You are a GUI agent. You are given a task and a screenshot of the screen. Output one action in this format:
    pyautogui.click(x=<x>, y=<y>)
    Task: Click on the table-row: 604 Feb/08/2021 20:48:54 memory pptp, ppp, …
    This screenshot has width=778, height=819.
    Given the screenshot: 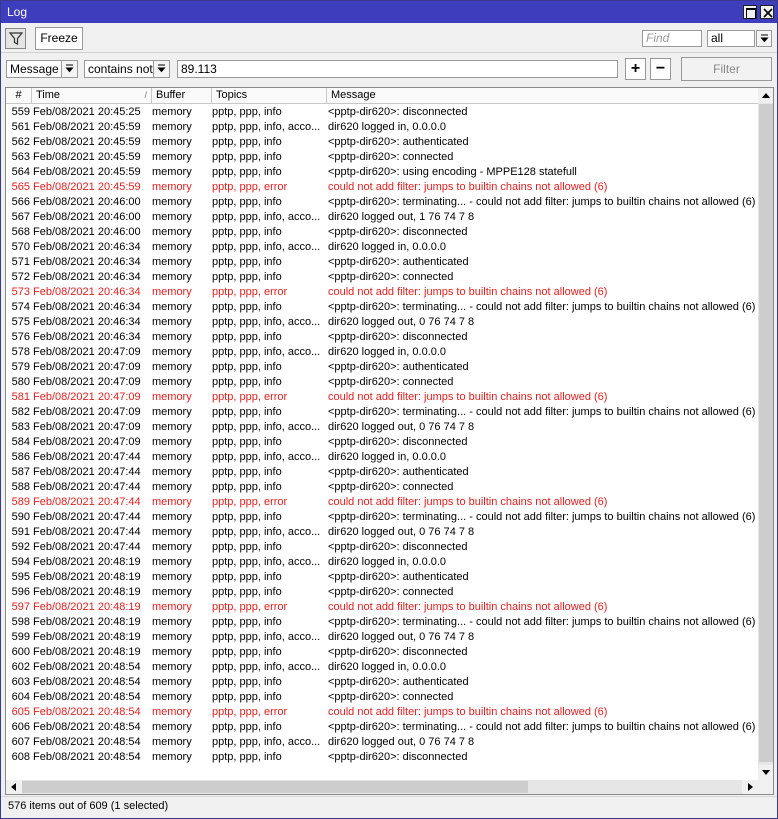 What is the action you would take?
    pyautogui.click(x=382, y=697)
    